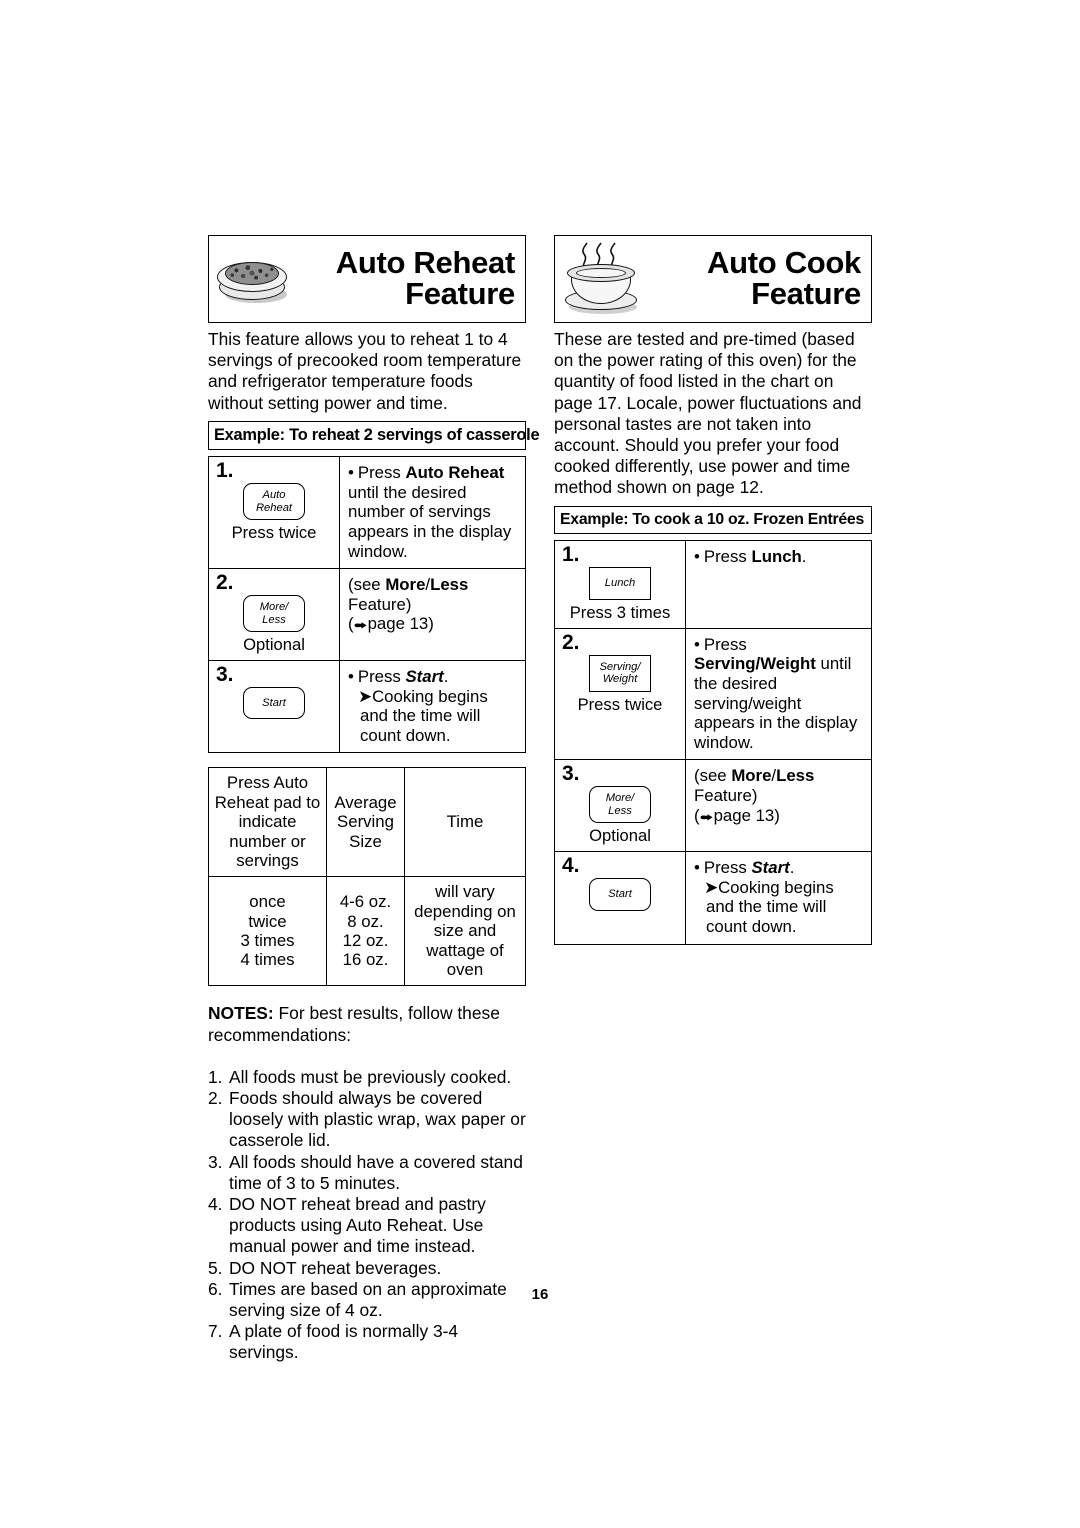 This screenshot has width=1080, height=1528. I want to click on arrow-icon: ➤, so click(365, 696).